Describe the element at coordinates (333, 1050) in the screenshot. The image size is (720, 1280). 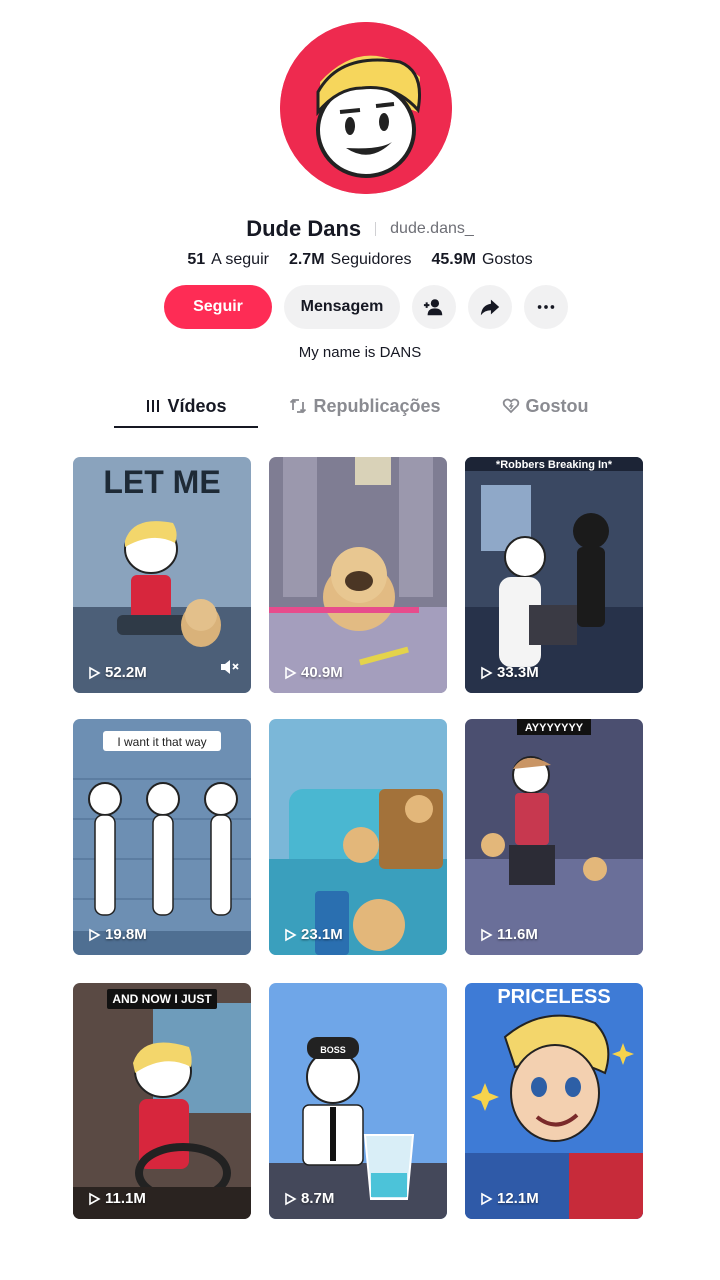
I see `thumbnail-caption: BOSS` at that location.